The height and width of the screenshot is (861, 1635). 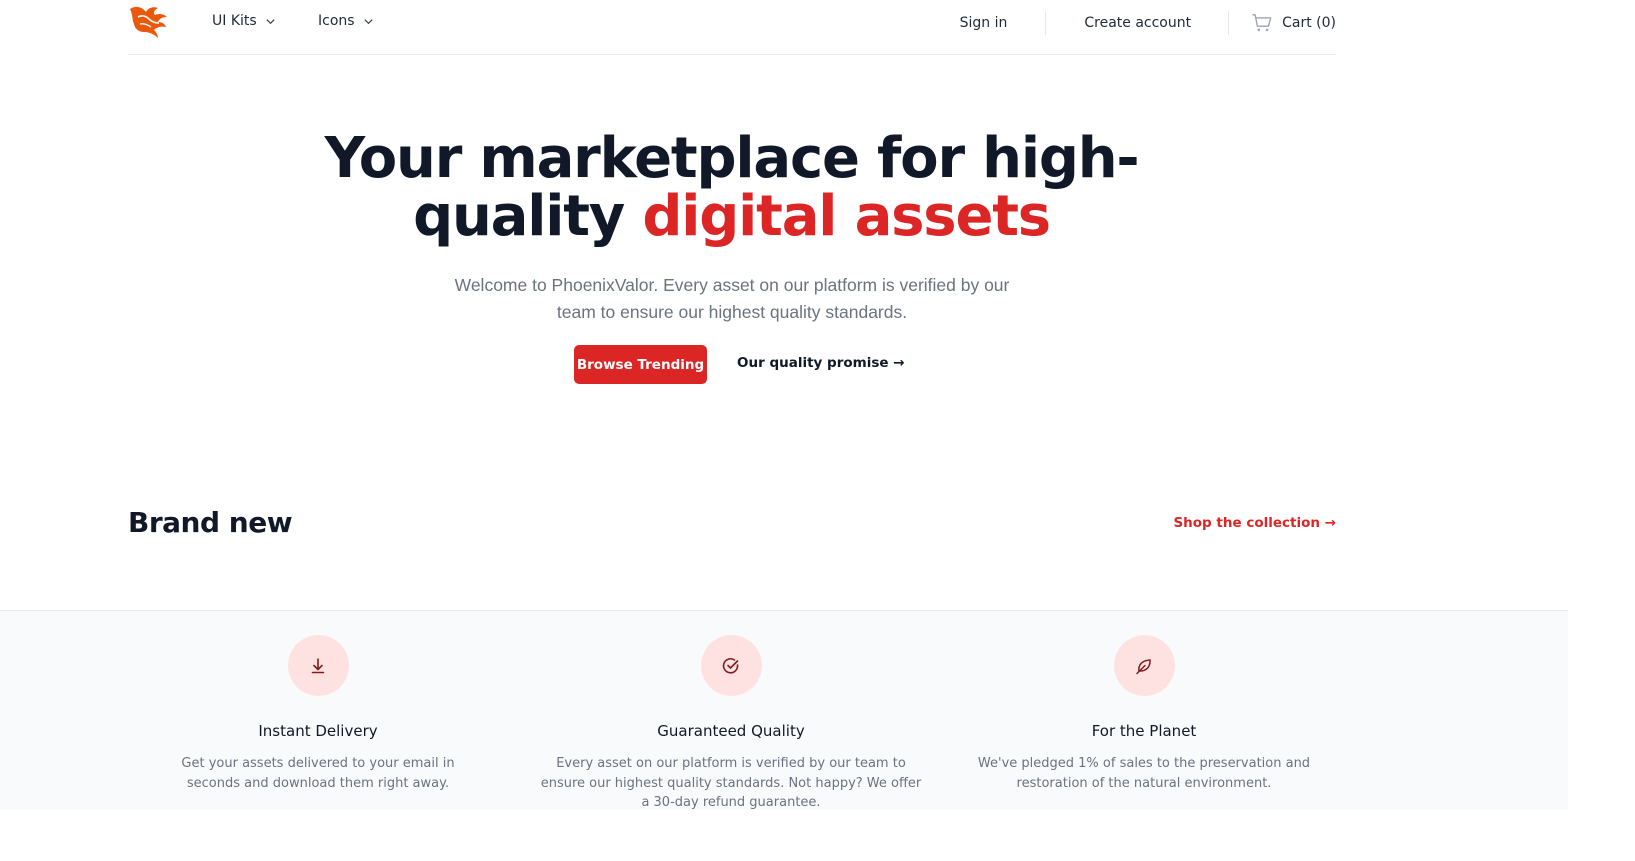 What do you see at coordinates (1137, 23) in the screenshot?
I see `create-account-link: Create account` at bounding box center [1137, 23].